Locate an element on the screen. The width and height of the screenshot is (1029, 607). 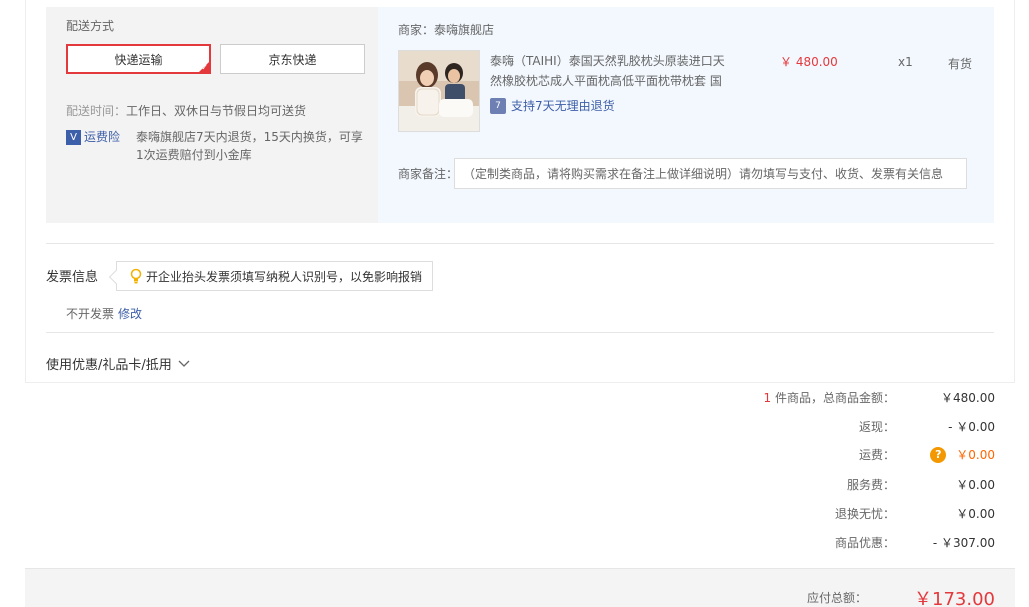
stock-status: 有货 is located at coordinates (960, 64).